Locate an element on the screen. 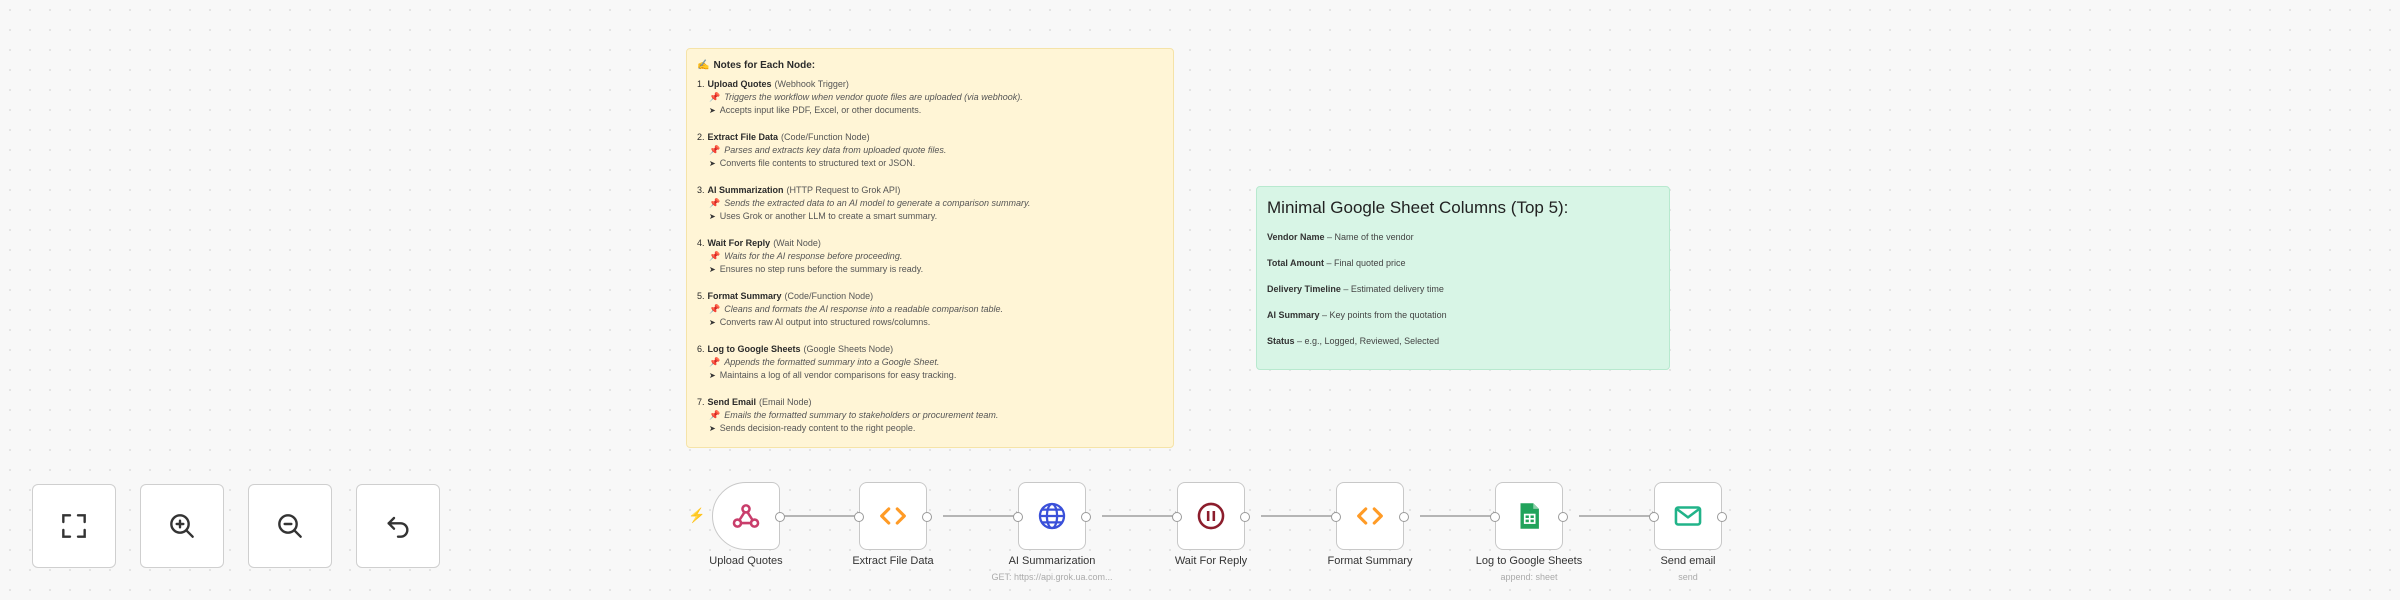 This screenshot has height=600, width=2400. node-sublabel: send is located at coordinates (1688, 577).